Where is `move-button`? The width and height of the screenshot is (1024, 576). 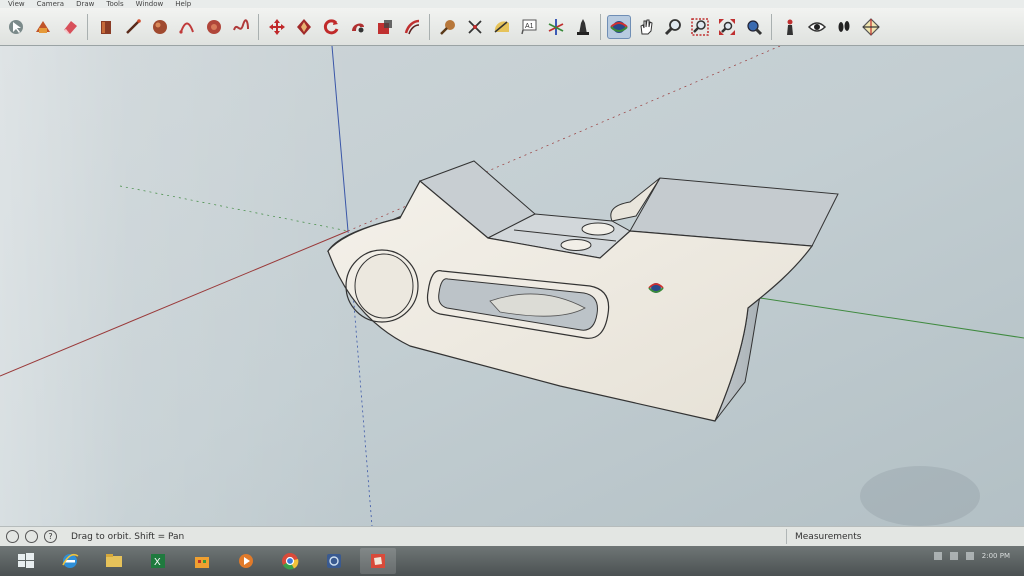 move-button is located at coordinates (277, 27).